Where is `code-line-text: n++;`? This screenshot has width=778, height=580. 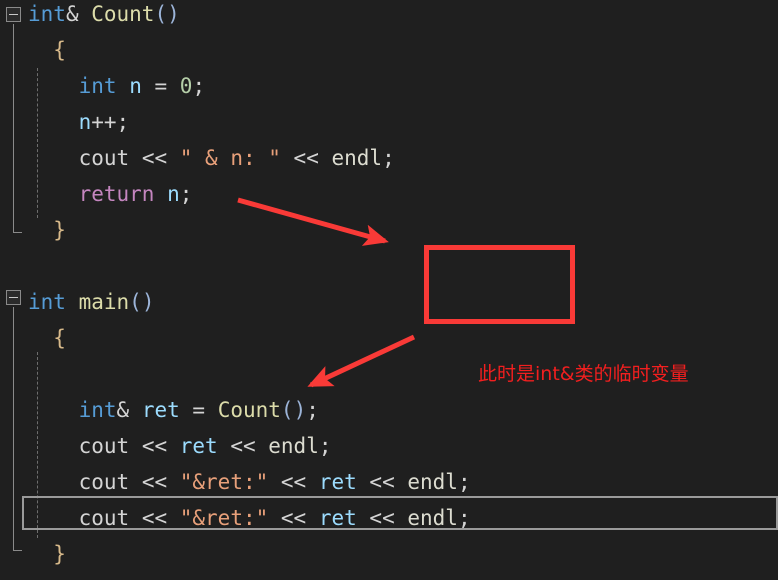 code-line-text: n++; is located at coordinates (104, 122).